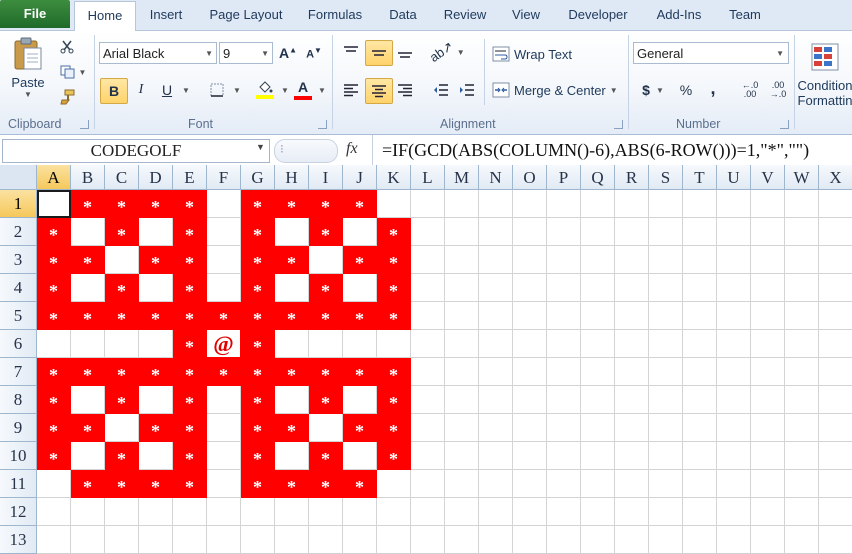 The width and height of the screenshot is (852, 554). I want to click on cell-w2, so click(802, 232).